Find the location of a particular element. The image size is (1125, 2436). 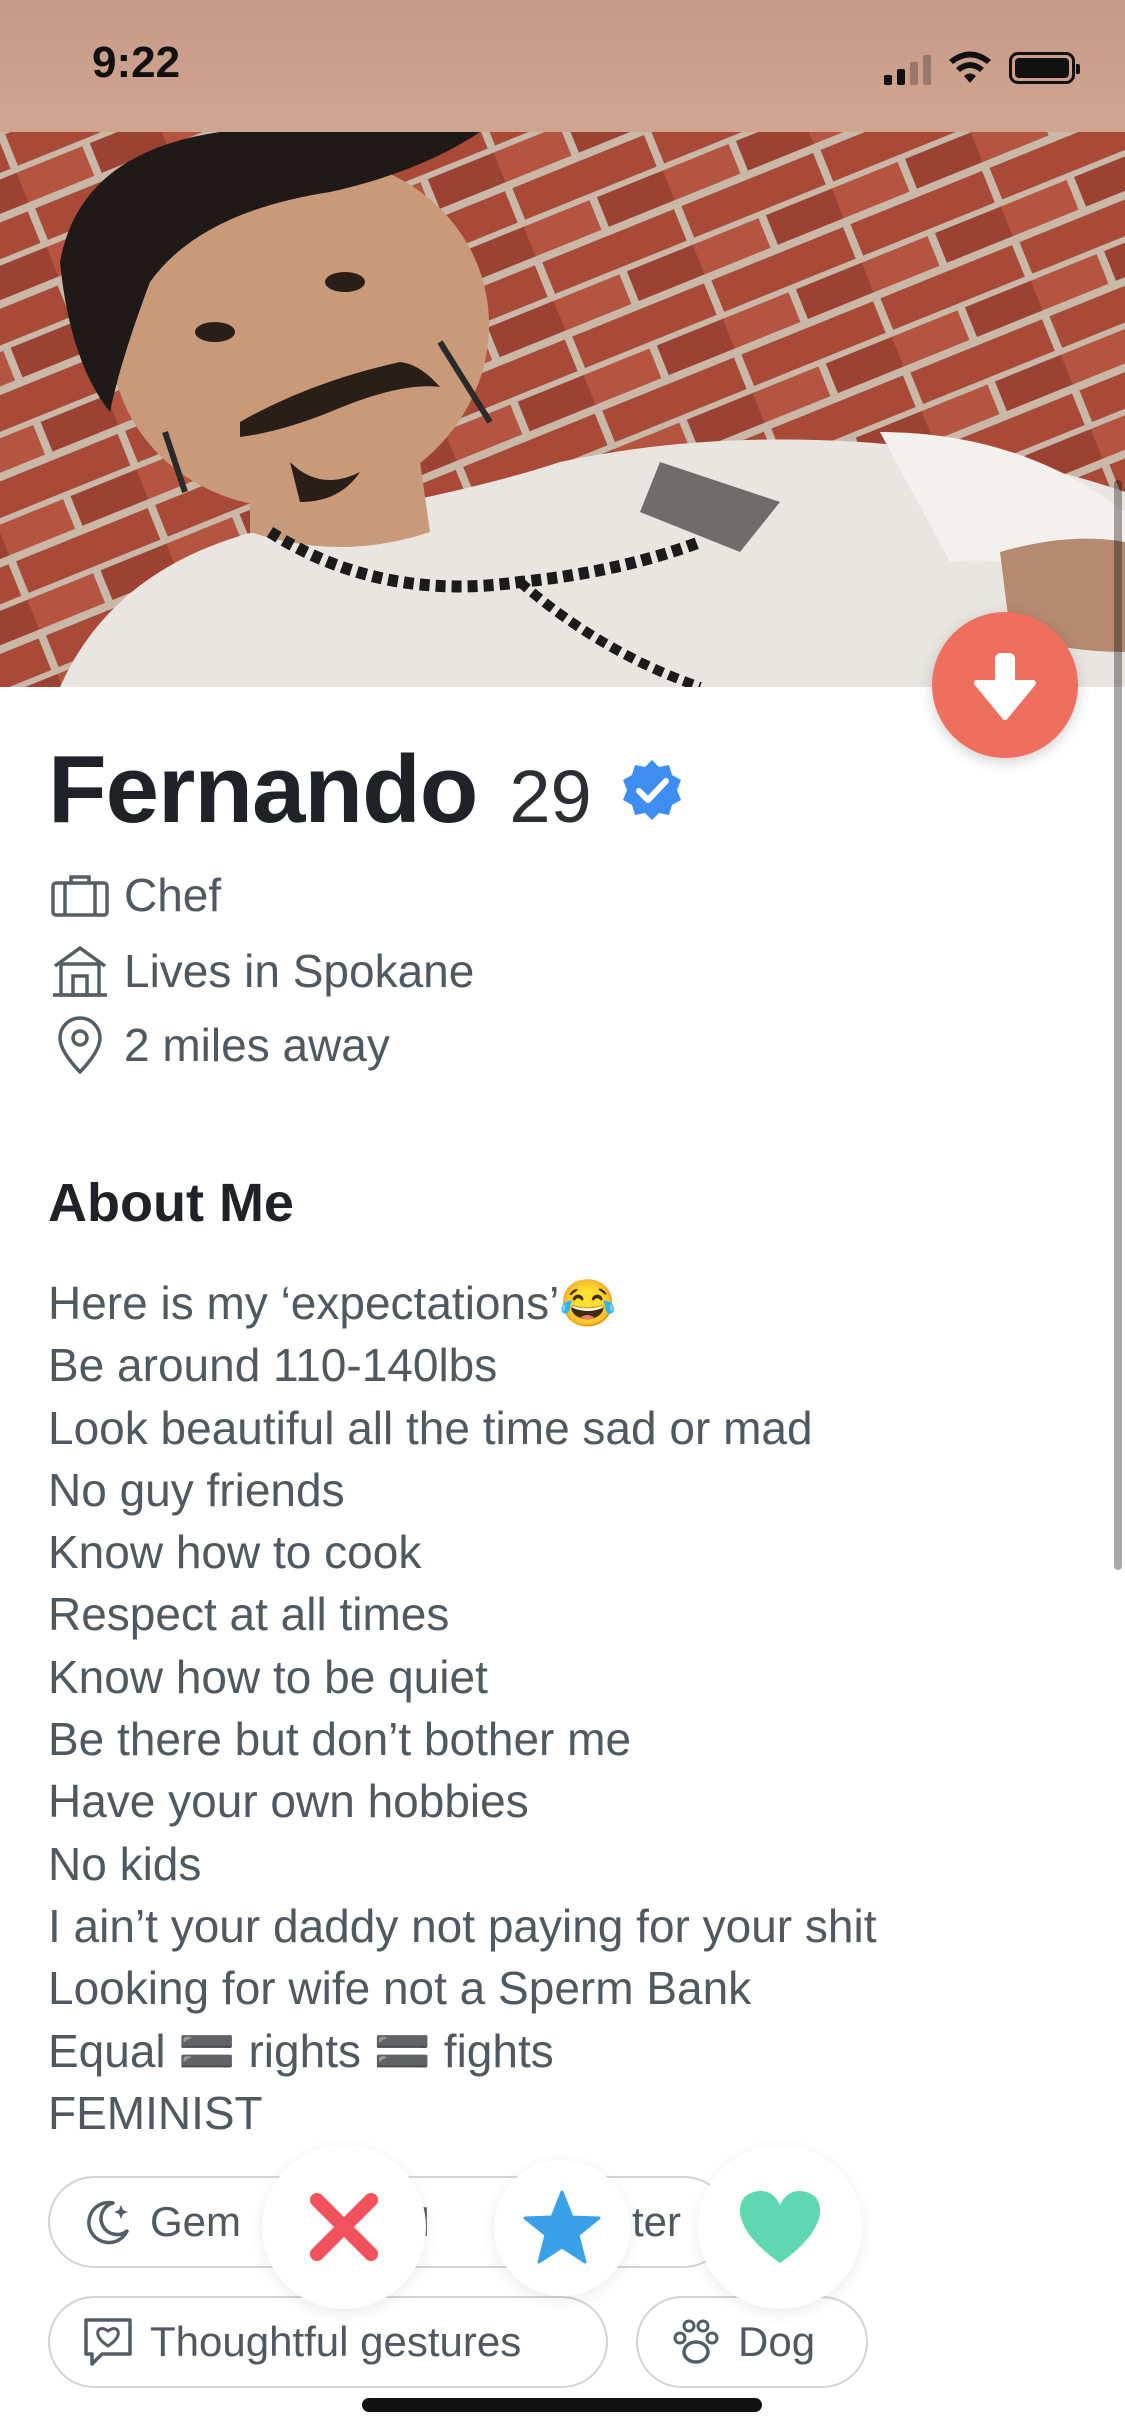

bio-line: Know how to be quiet is located at coordinates (268, 1676).